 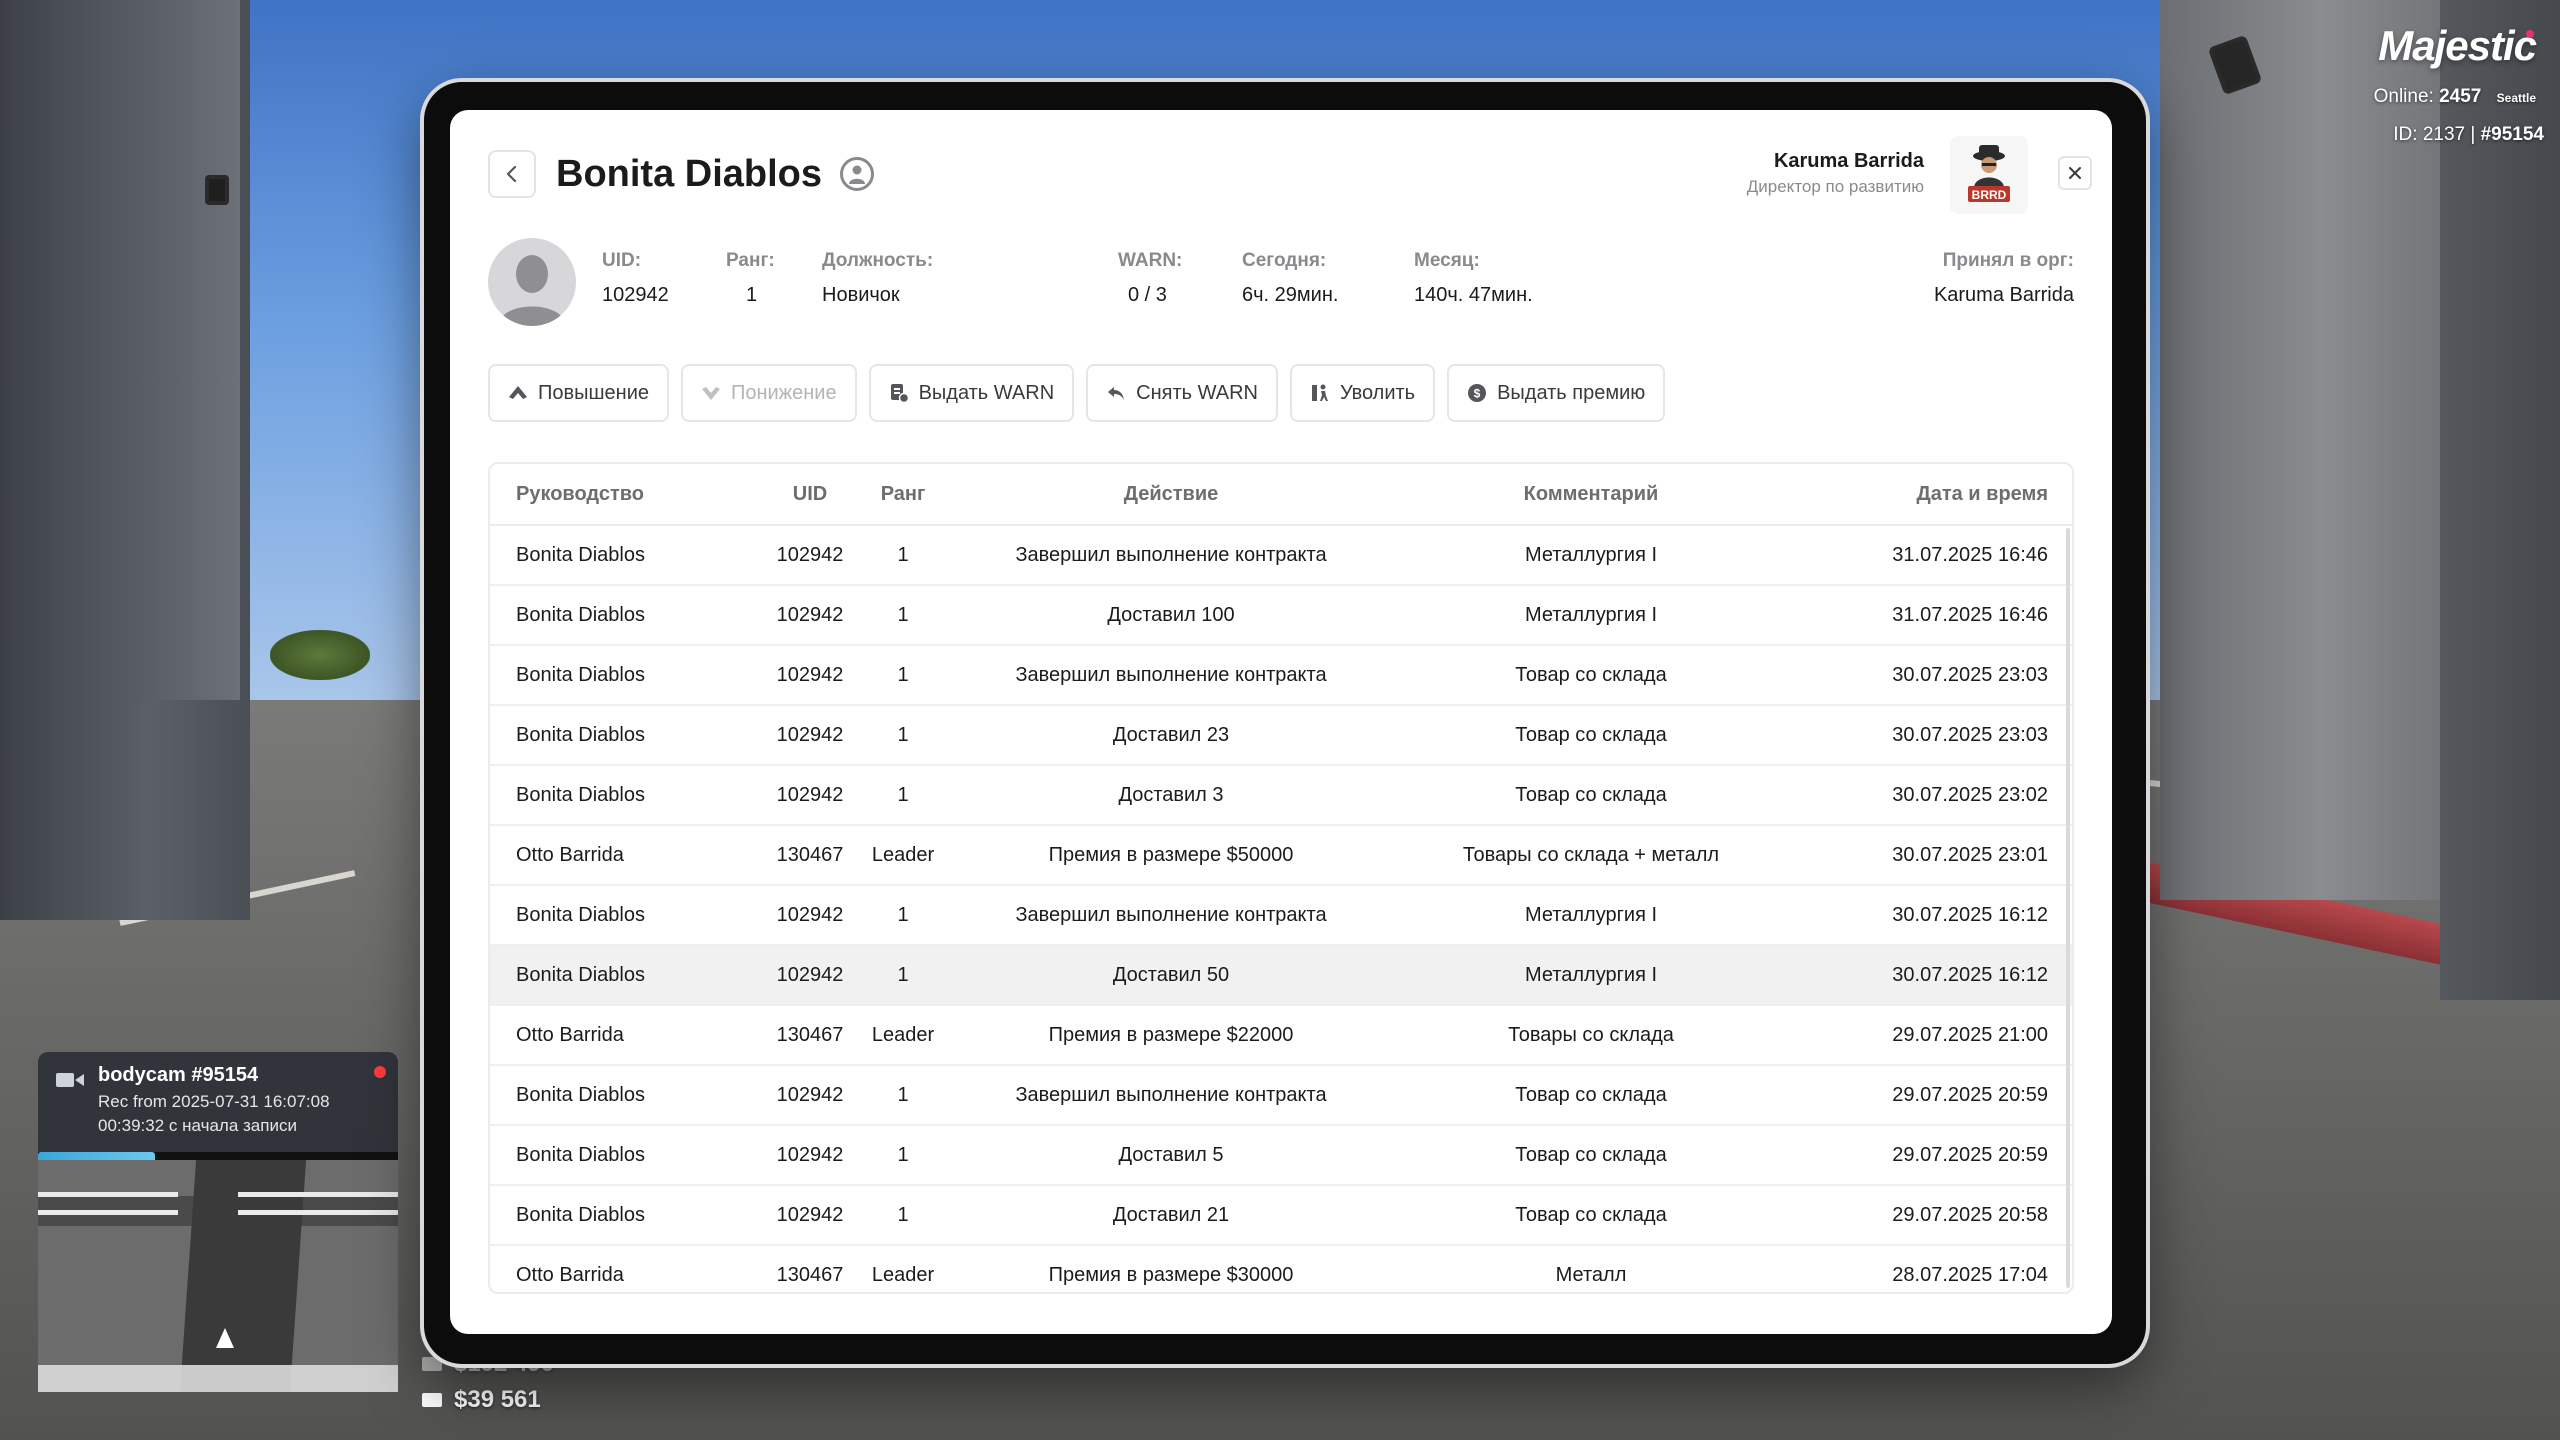 I want to click on column-header-rank: Ранг, so click(x=903, y=493).